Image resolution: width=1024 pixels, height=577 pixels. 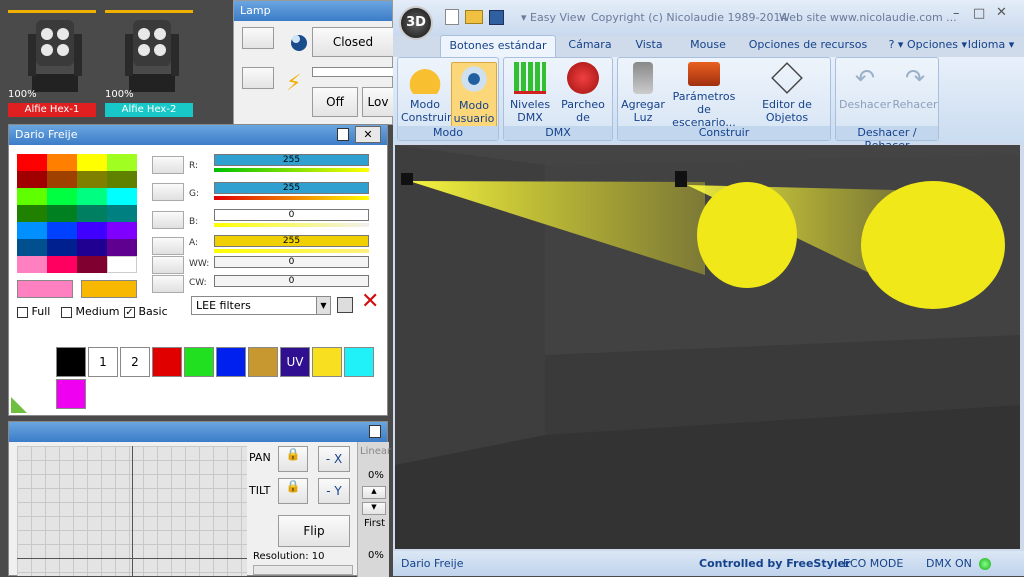 I want to click on basic-checkbox: ✓ Basic, so click(x=146, y=311).